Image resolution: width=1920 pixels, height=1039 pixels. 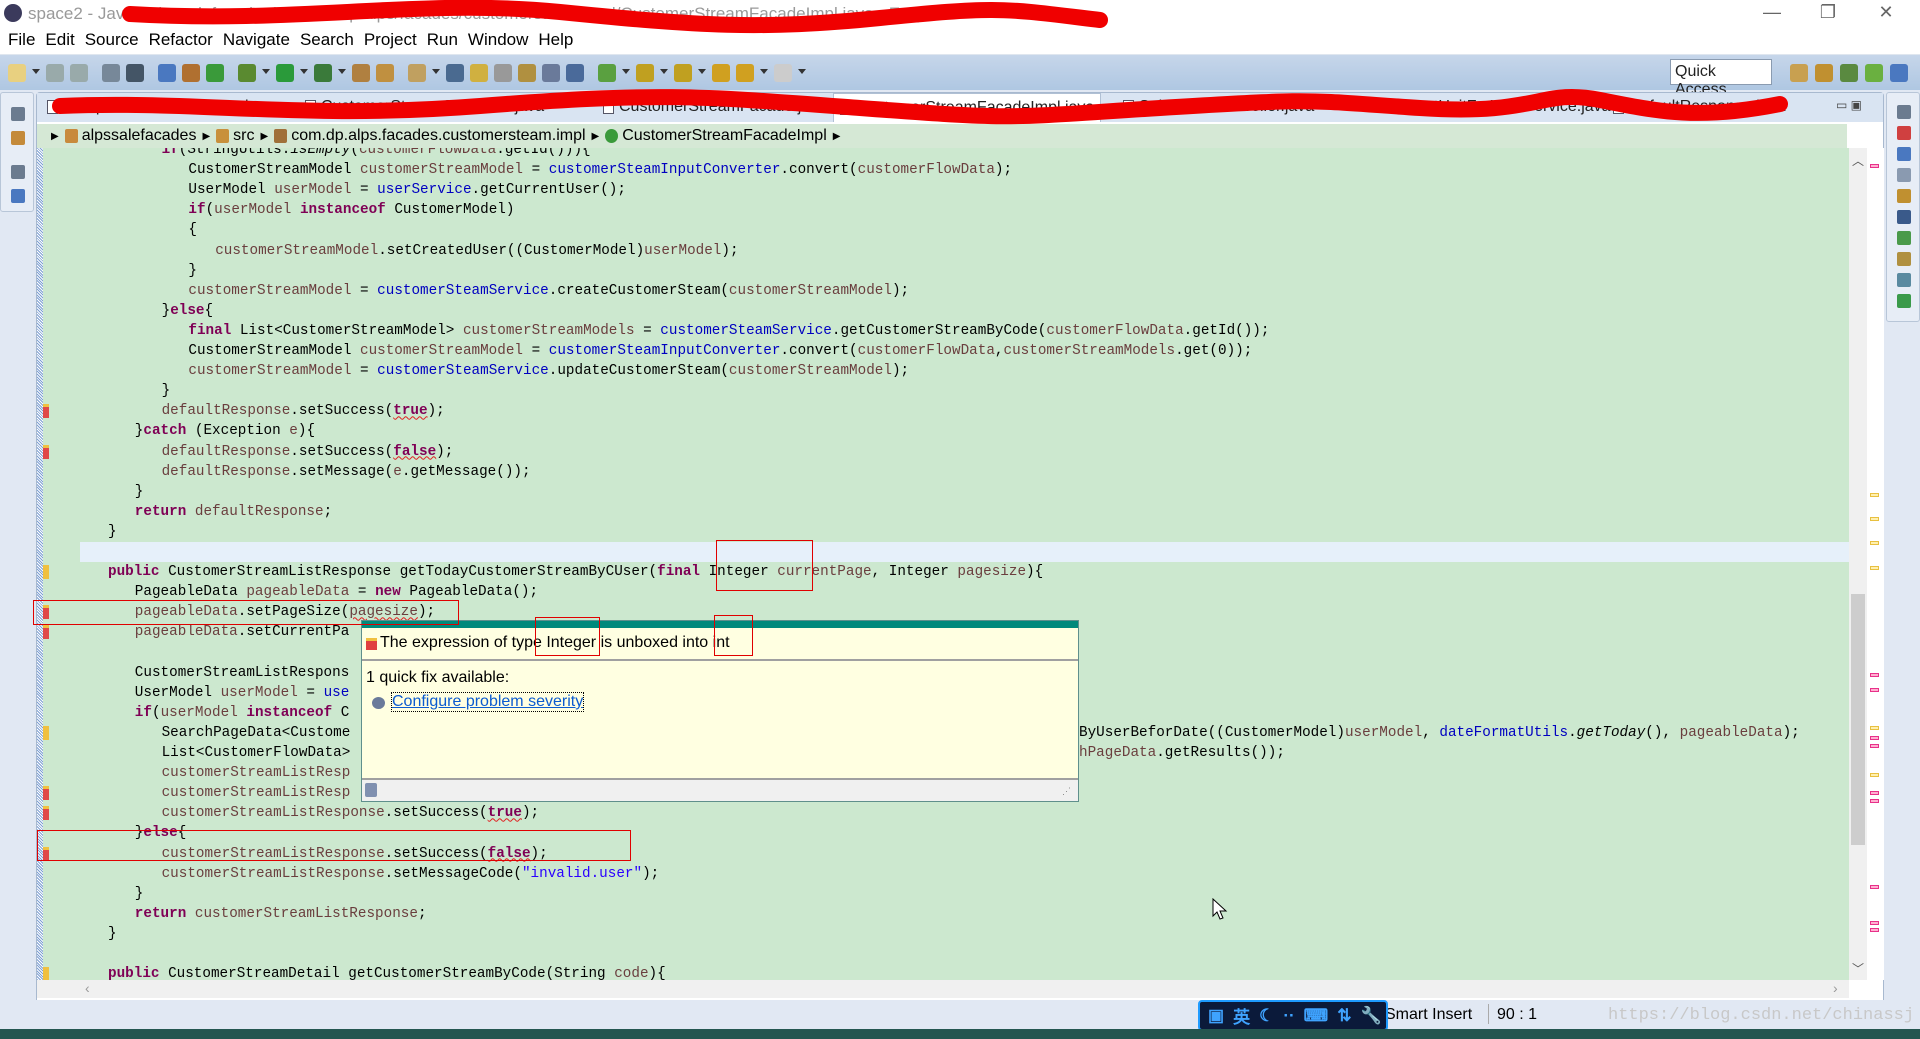 I want to click on change-ruler, so click(x=40, y=564).